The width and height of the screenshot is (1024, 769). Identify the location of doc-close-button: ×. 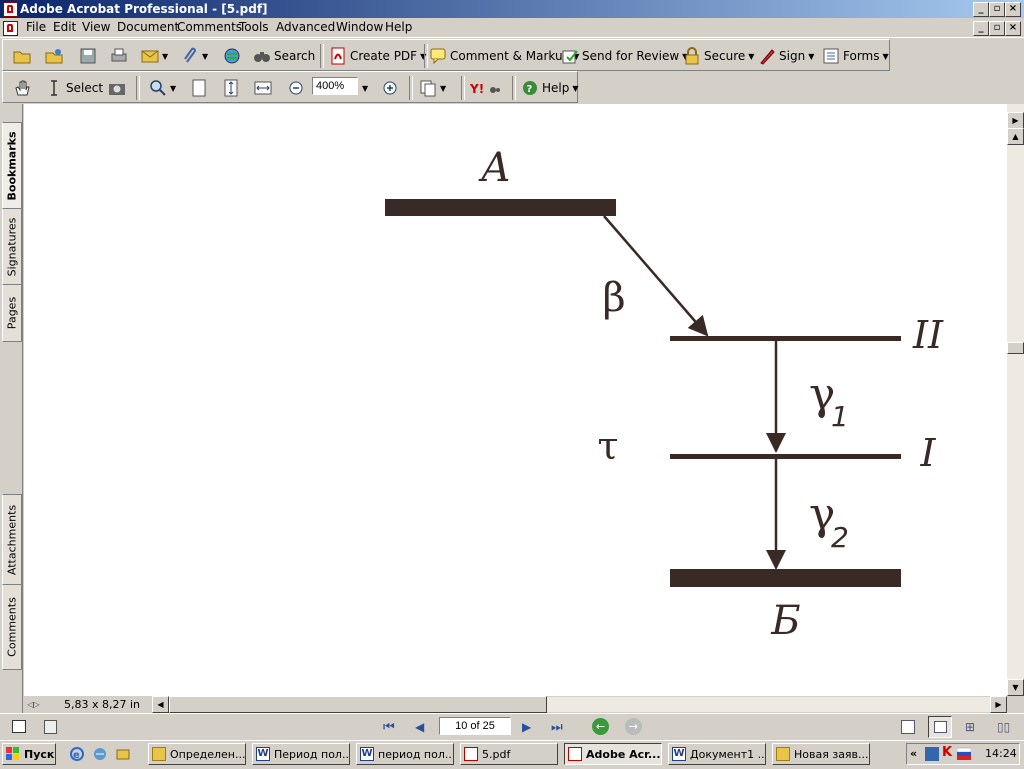
(1013, 28).